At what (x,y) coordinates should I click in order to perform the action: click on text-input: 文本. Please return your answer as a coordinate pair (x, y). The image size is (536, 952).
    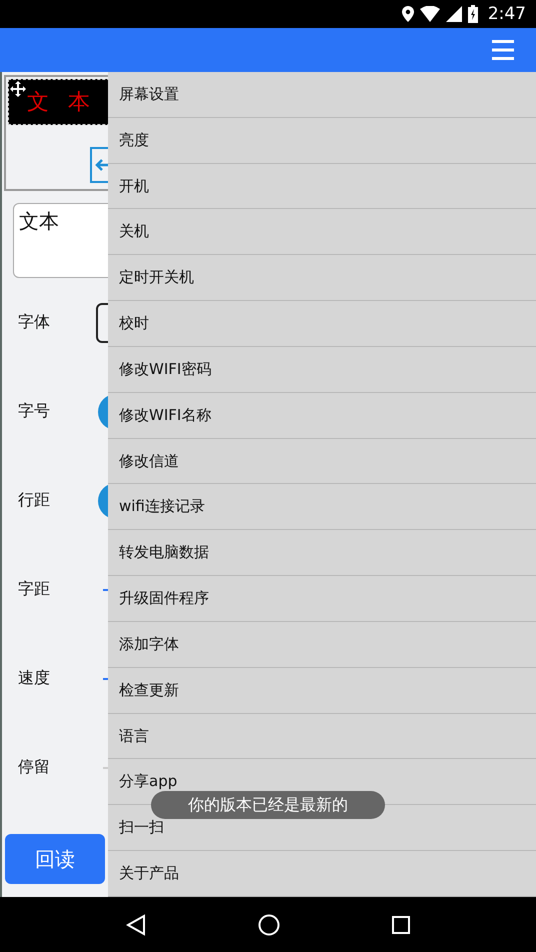
    Looking at the image, I should click on (60, 240).